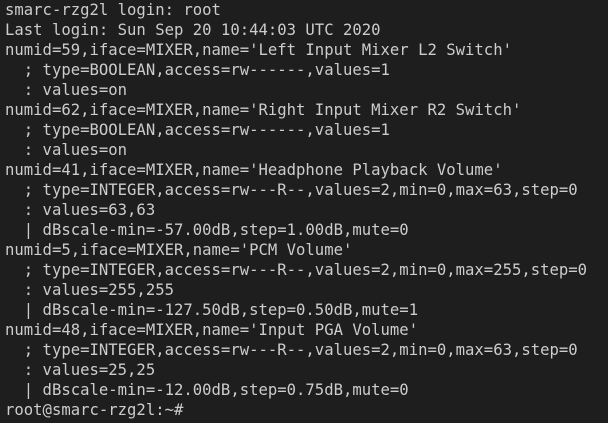 The image size is (608, 423). Describe the element at coordinates (179, 250) in the screenshot. I see `terminal-line: numid=5,iface=MIXER,name='PCM Volume'` at that location.